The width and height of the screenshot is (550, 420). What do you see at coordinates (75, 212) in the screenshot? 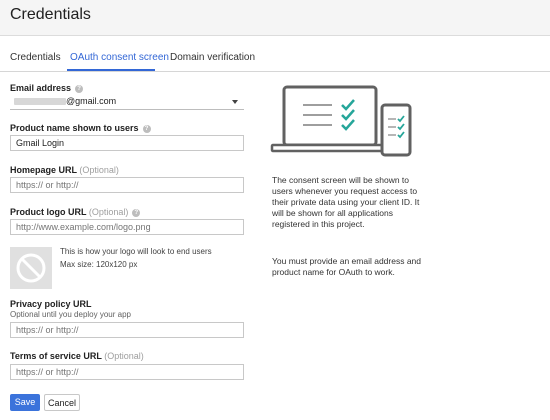
I see `product-logo-url-label: Product logo URL (Optional)?` at bounding box center [75, 212].